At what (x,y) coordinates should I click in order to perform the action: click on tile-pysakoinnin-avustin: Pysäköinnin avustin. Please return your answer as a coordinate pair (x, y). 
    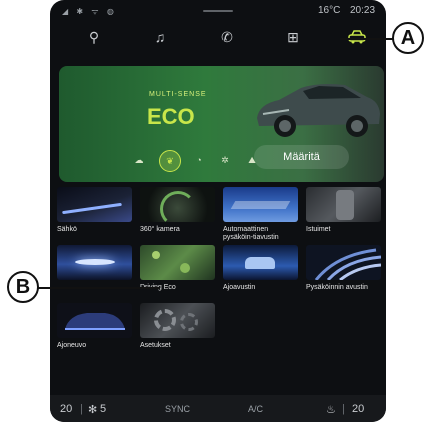
    Looking at the image, I should click on (343, 268).